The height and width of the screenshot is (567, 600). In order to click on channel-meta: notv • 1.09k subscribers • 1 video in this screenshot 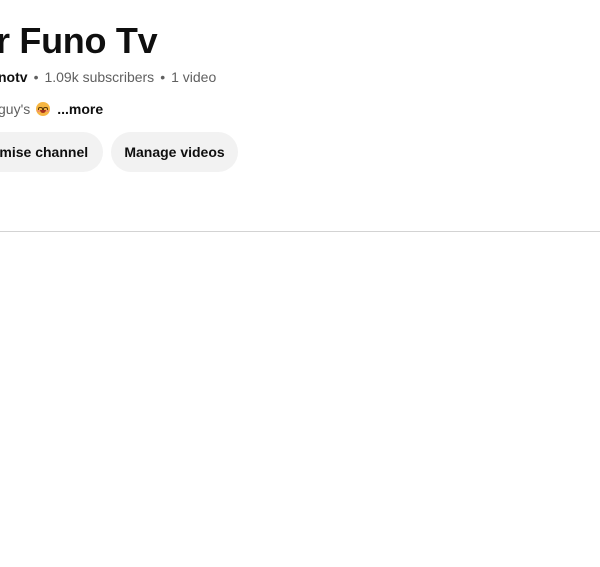, I will do `click(108, 77)`.